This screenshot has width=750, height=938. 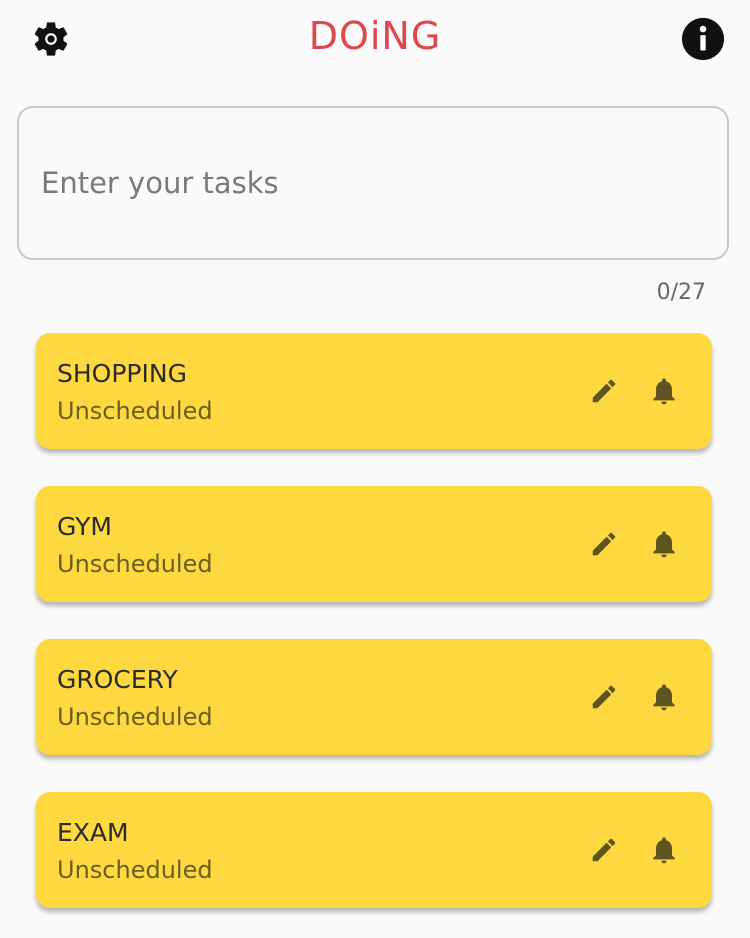 I want to click on task-title: GROCERY, so click(x=117, y=679).